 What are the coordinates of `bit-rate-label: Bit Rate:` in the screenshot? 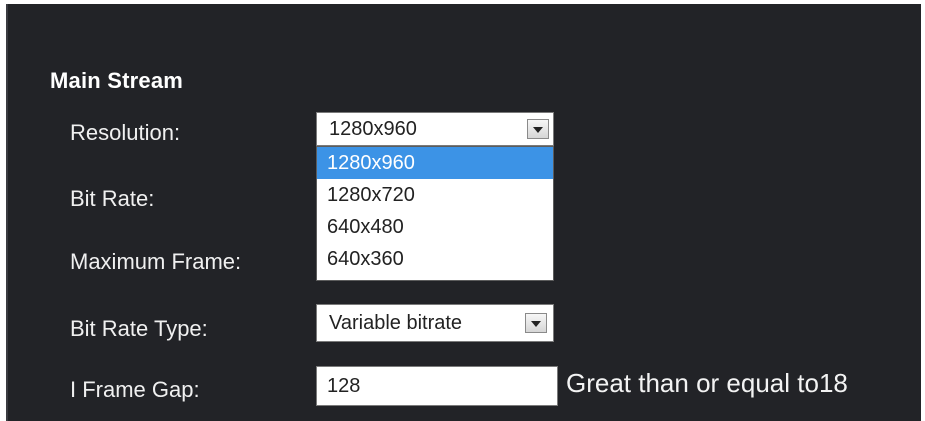 It's located at (112, 198).